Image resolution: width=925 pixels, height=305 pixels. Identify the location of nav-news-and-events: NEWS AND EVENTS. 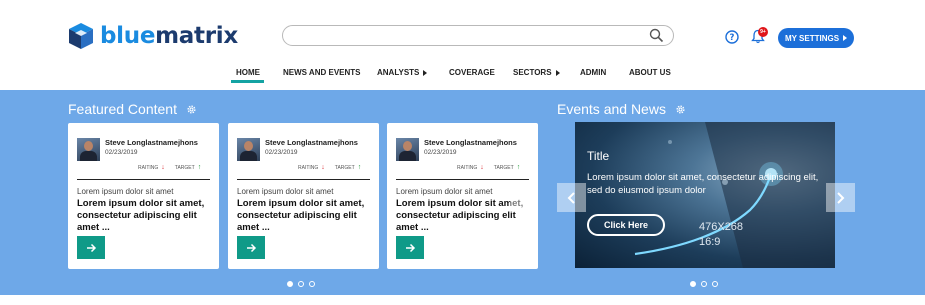
(322, 72).